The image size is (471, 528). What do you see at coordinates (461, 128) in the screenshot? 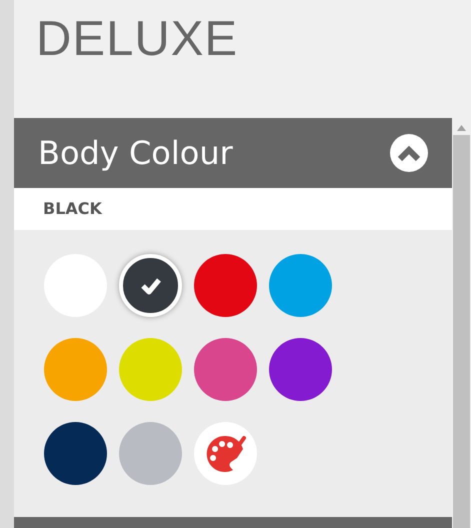
I see `scroll-up-arrow-icon` at bounding box center [461, 128].